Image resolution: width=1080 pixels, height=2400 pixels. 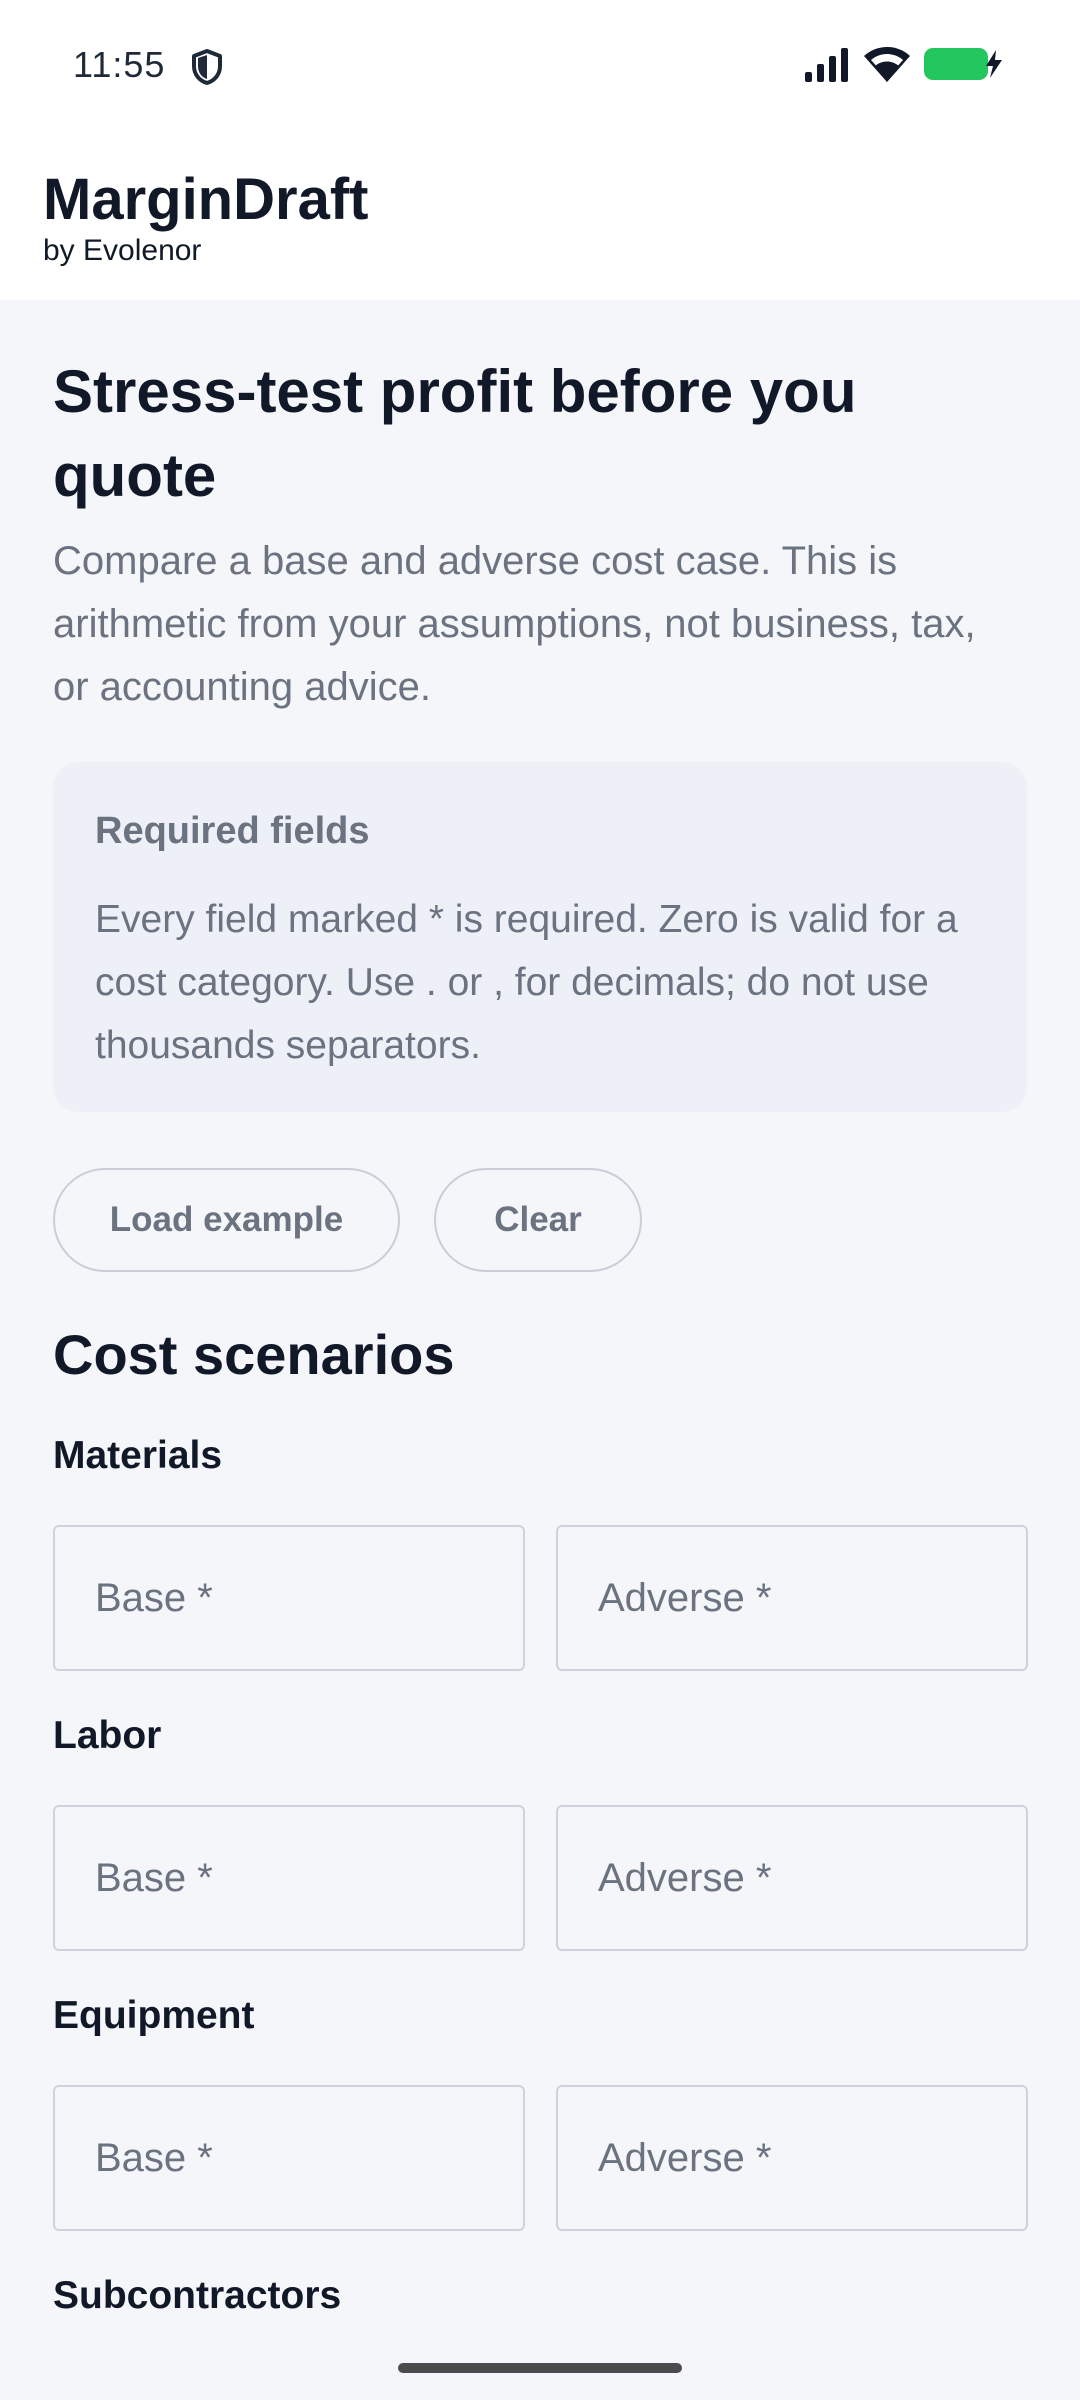 I want to click on materials-base-input, so click(x=289, y=1598).